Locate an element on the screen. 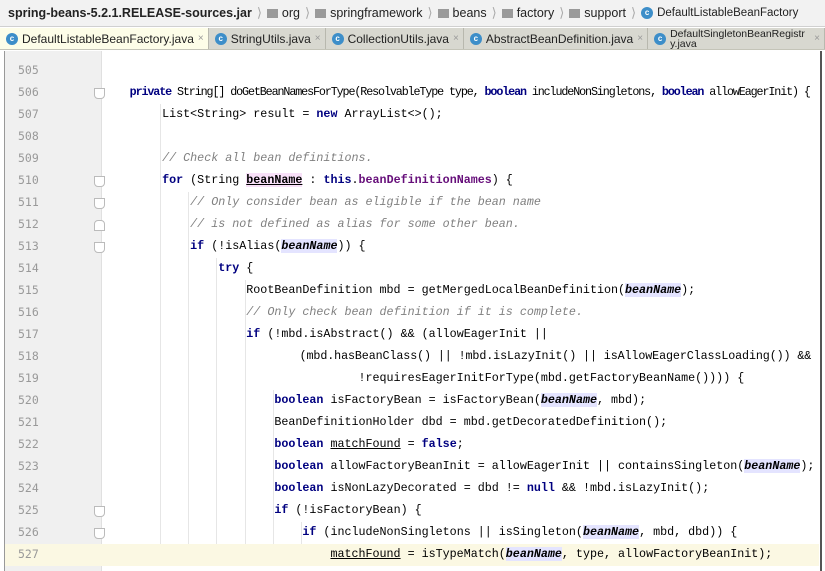 The image size is (825, 571). line-number: 516 is located at coordinates (28, 312).